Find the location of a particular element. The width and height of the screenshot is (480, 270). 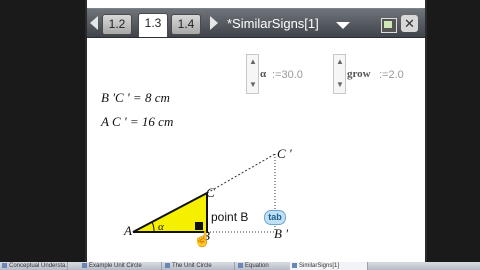

document-title: *SimilarSigns[1] is located at coordinates (273, 23).